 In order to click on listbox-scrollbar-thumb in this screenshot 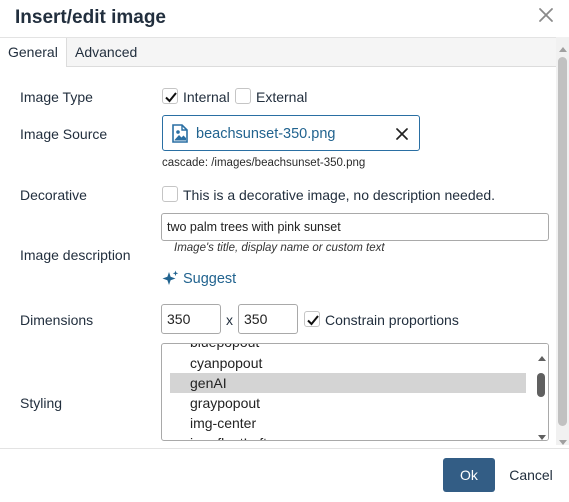, I will do `click(541, 385)`.